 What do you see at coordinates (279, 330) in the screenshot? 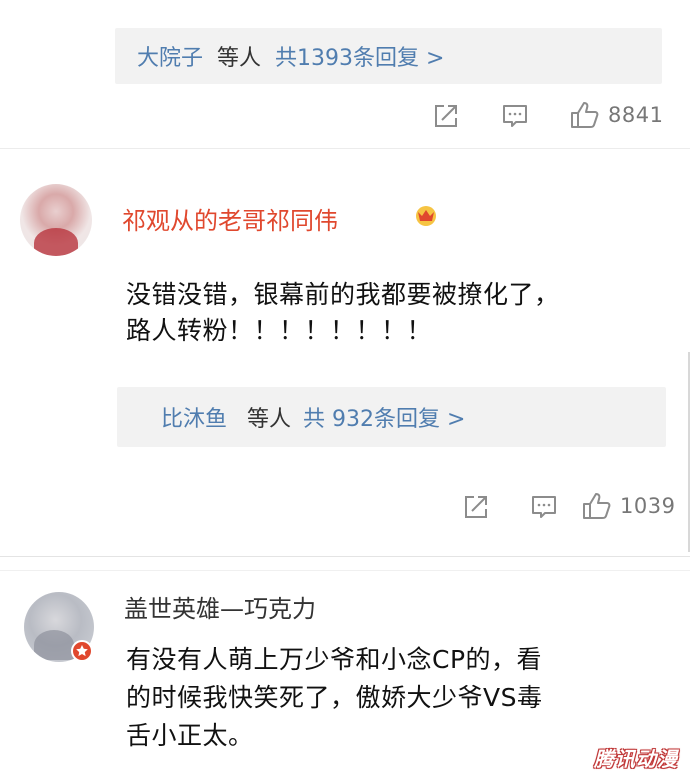
I see `comment-line: 路人转粉！！！！！！！！` at bounding box center [279, 330].